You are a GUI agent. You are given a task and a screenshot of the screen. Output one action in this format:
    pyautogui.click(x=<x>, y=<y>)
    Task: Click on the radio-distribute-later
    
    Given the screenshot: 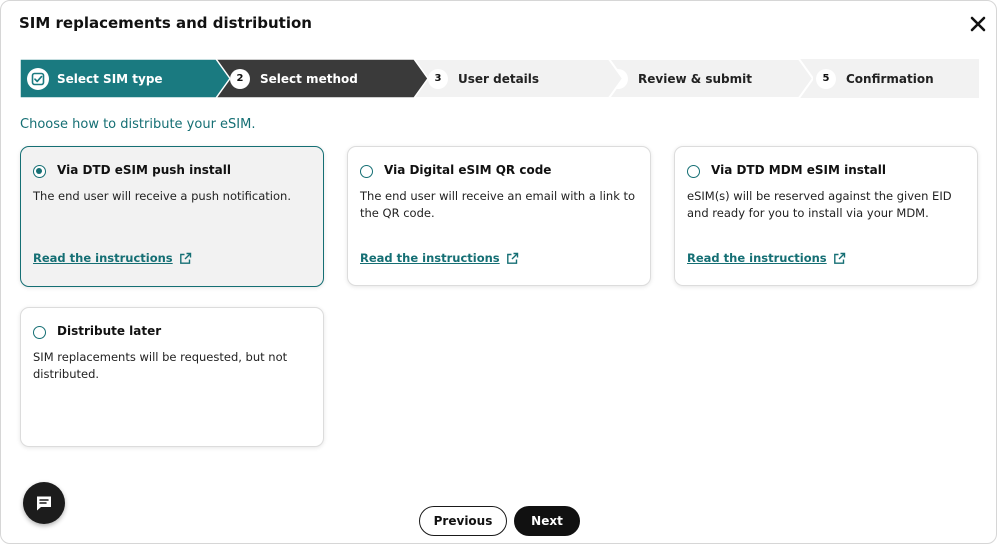 What is the action you would take?
    pyautogui.click(x=39, y=332)
    